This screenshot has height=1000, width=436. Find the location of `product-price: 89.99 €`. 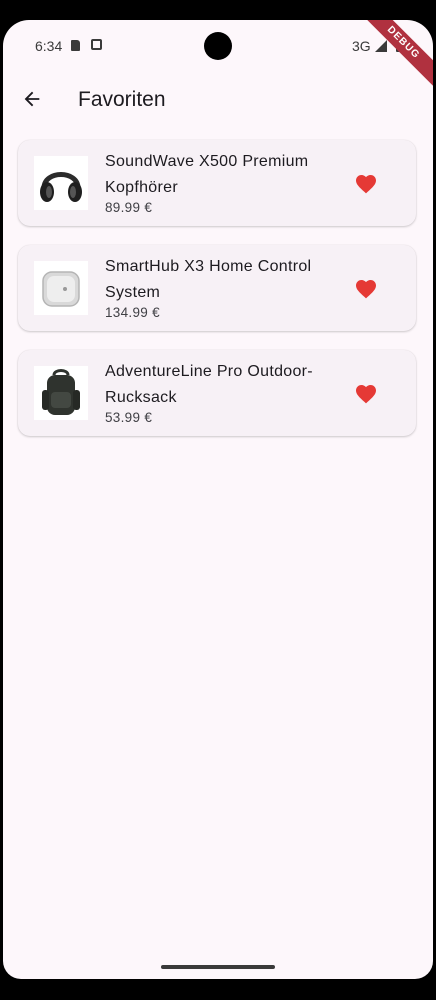

product-price: 89.99 € is located at coordinates (129, 207).